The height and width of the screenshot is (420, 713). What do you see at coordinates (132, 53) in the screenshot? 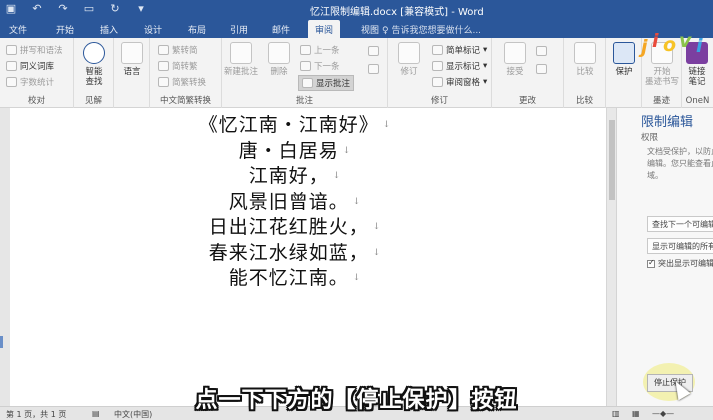
I see `language-icon` at bounding box center [132, 53].